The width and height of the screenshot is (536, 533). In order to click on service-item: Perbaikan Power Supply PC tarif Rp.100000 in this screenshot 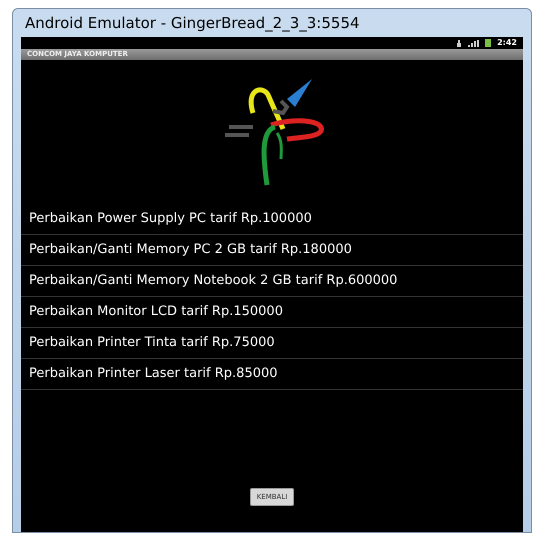, I will do `click(170, 219)`.